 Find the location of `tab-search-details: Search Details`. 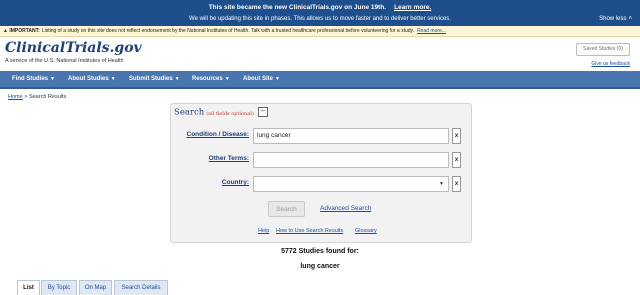

tab-search-details: Search Details is located at coordinates (141, 287).